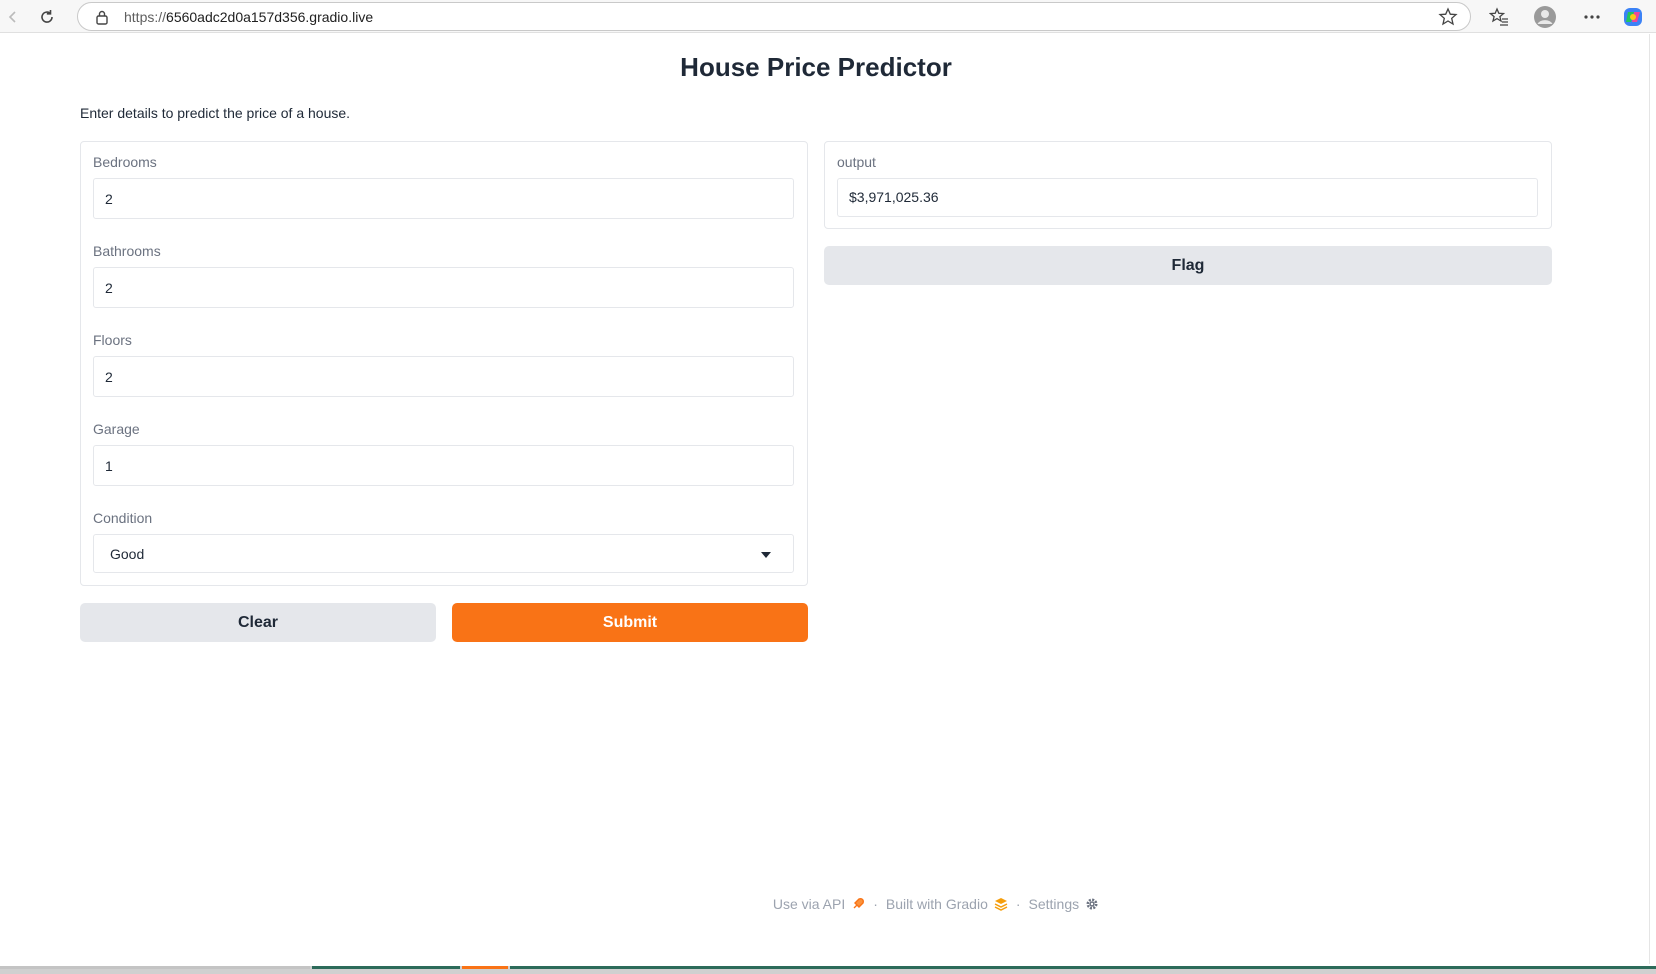 This screenshot has height=974, width=1656. What do you see at coordinates (766, 555) in the screenshot?
I see `chevron-down-icon` at bounding box center [766, 555].